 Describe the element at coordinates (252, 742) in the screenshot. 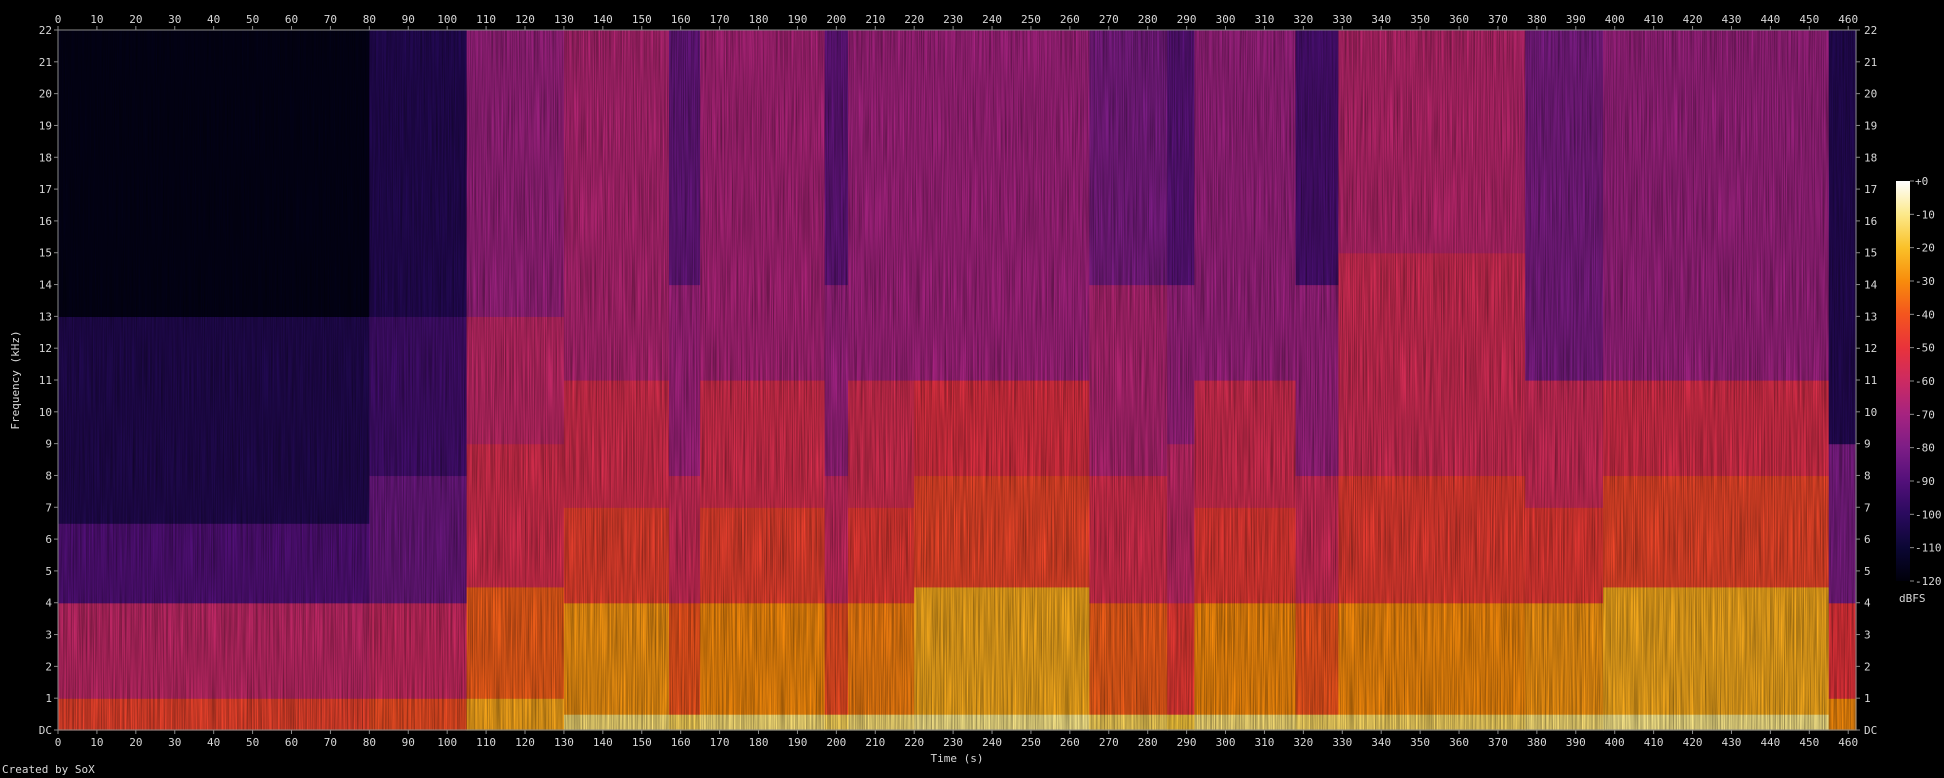

I see `x-tick-label-bottom: 50` at that location.